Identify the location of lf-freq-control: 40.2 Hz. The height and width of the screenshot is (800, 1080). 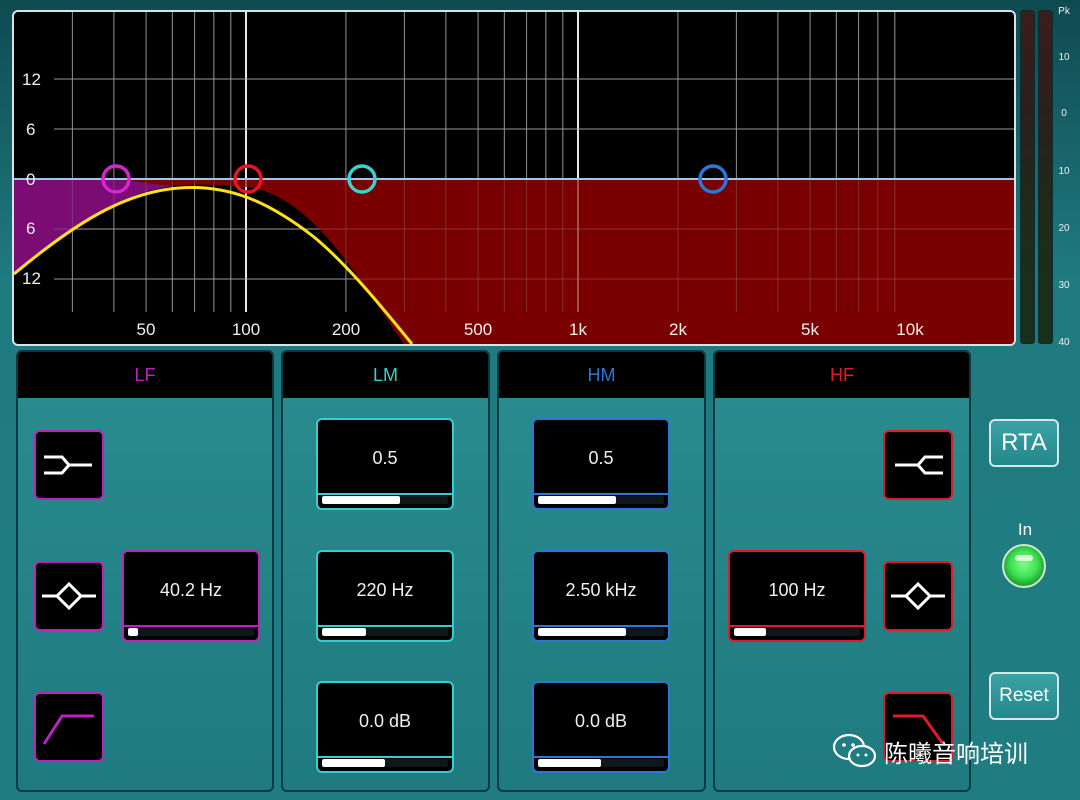
(191, 596).